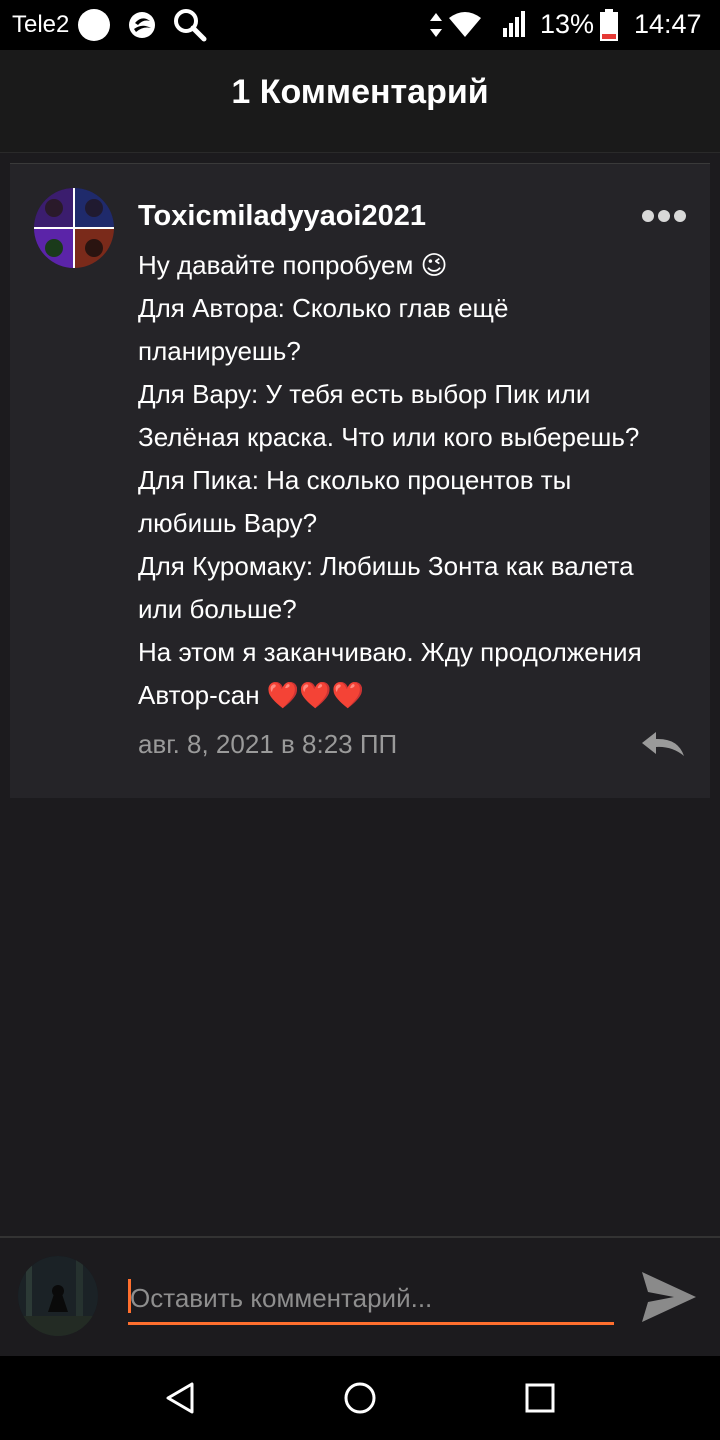 The image size is (720, 1440). What do you see at coordinates (94, 25) in the screenshot?
I see `circle-icon` at bounding box center [94, 25].